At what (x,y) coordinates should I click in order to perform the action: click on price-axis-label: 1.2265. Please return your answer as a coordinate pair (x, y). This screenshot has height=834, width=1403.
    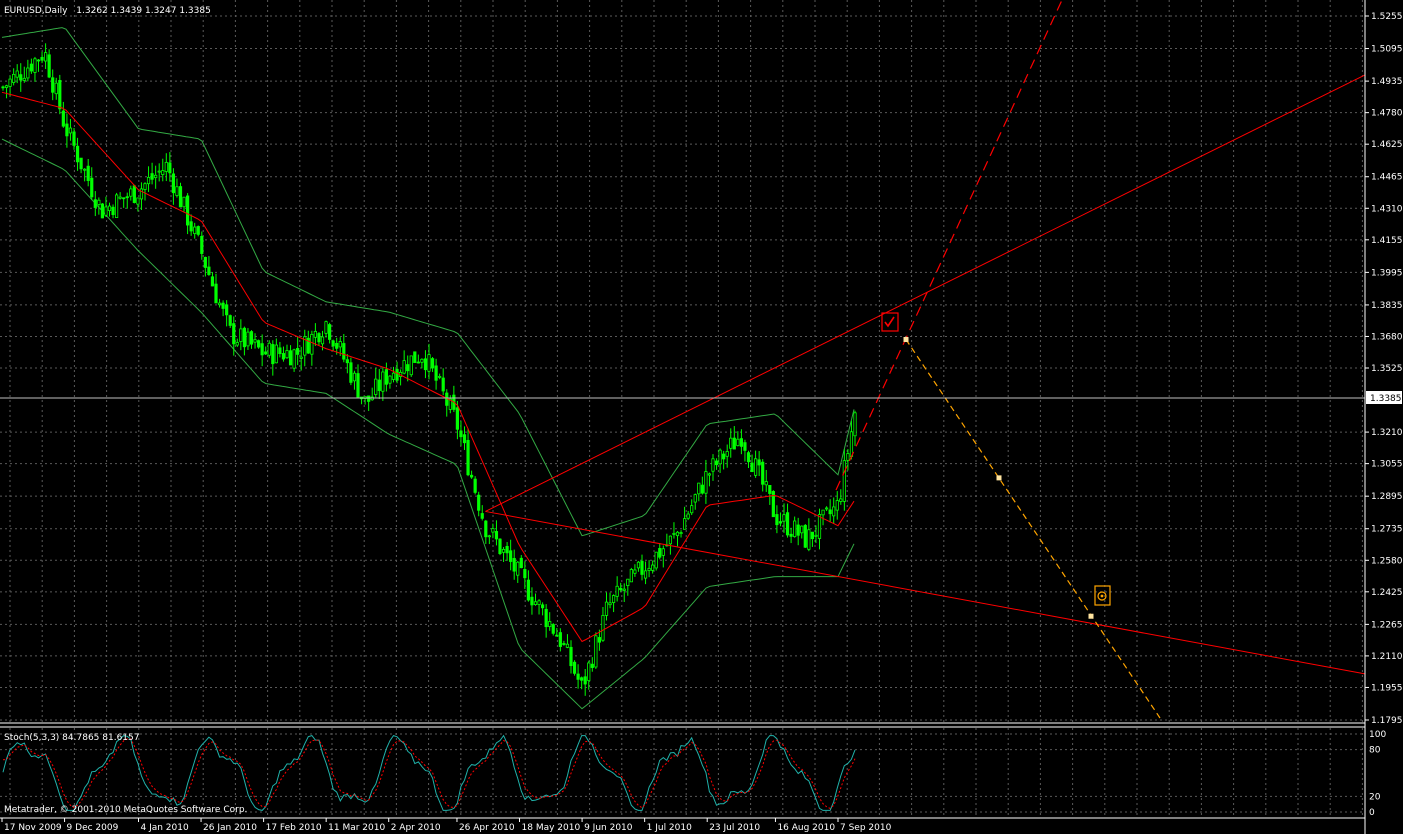
    Looking at the image, I should click on (1387, 625).